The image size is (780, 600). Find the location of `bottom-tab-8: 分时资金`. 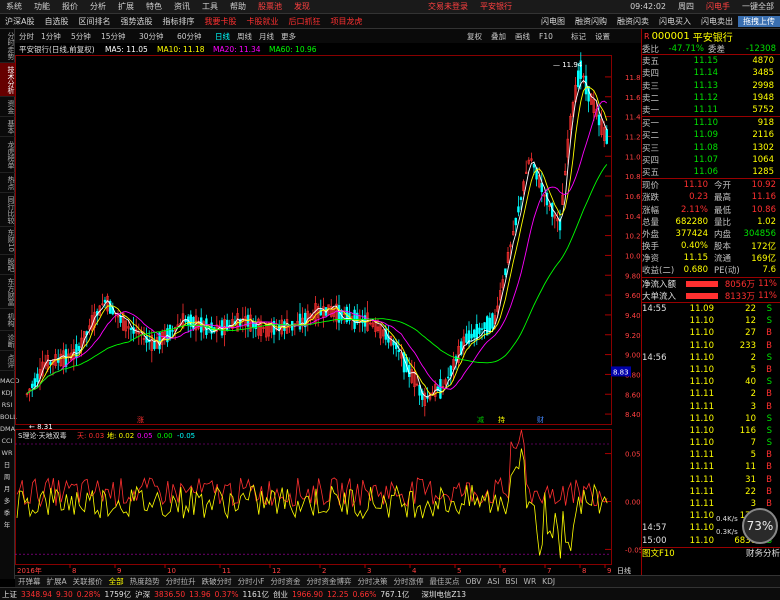

bottom-tab-8: 分时资金 is located at coordinates (285, 581).